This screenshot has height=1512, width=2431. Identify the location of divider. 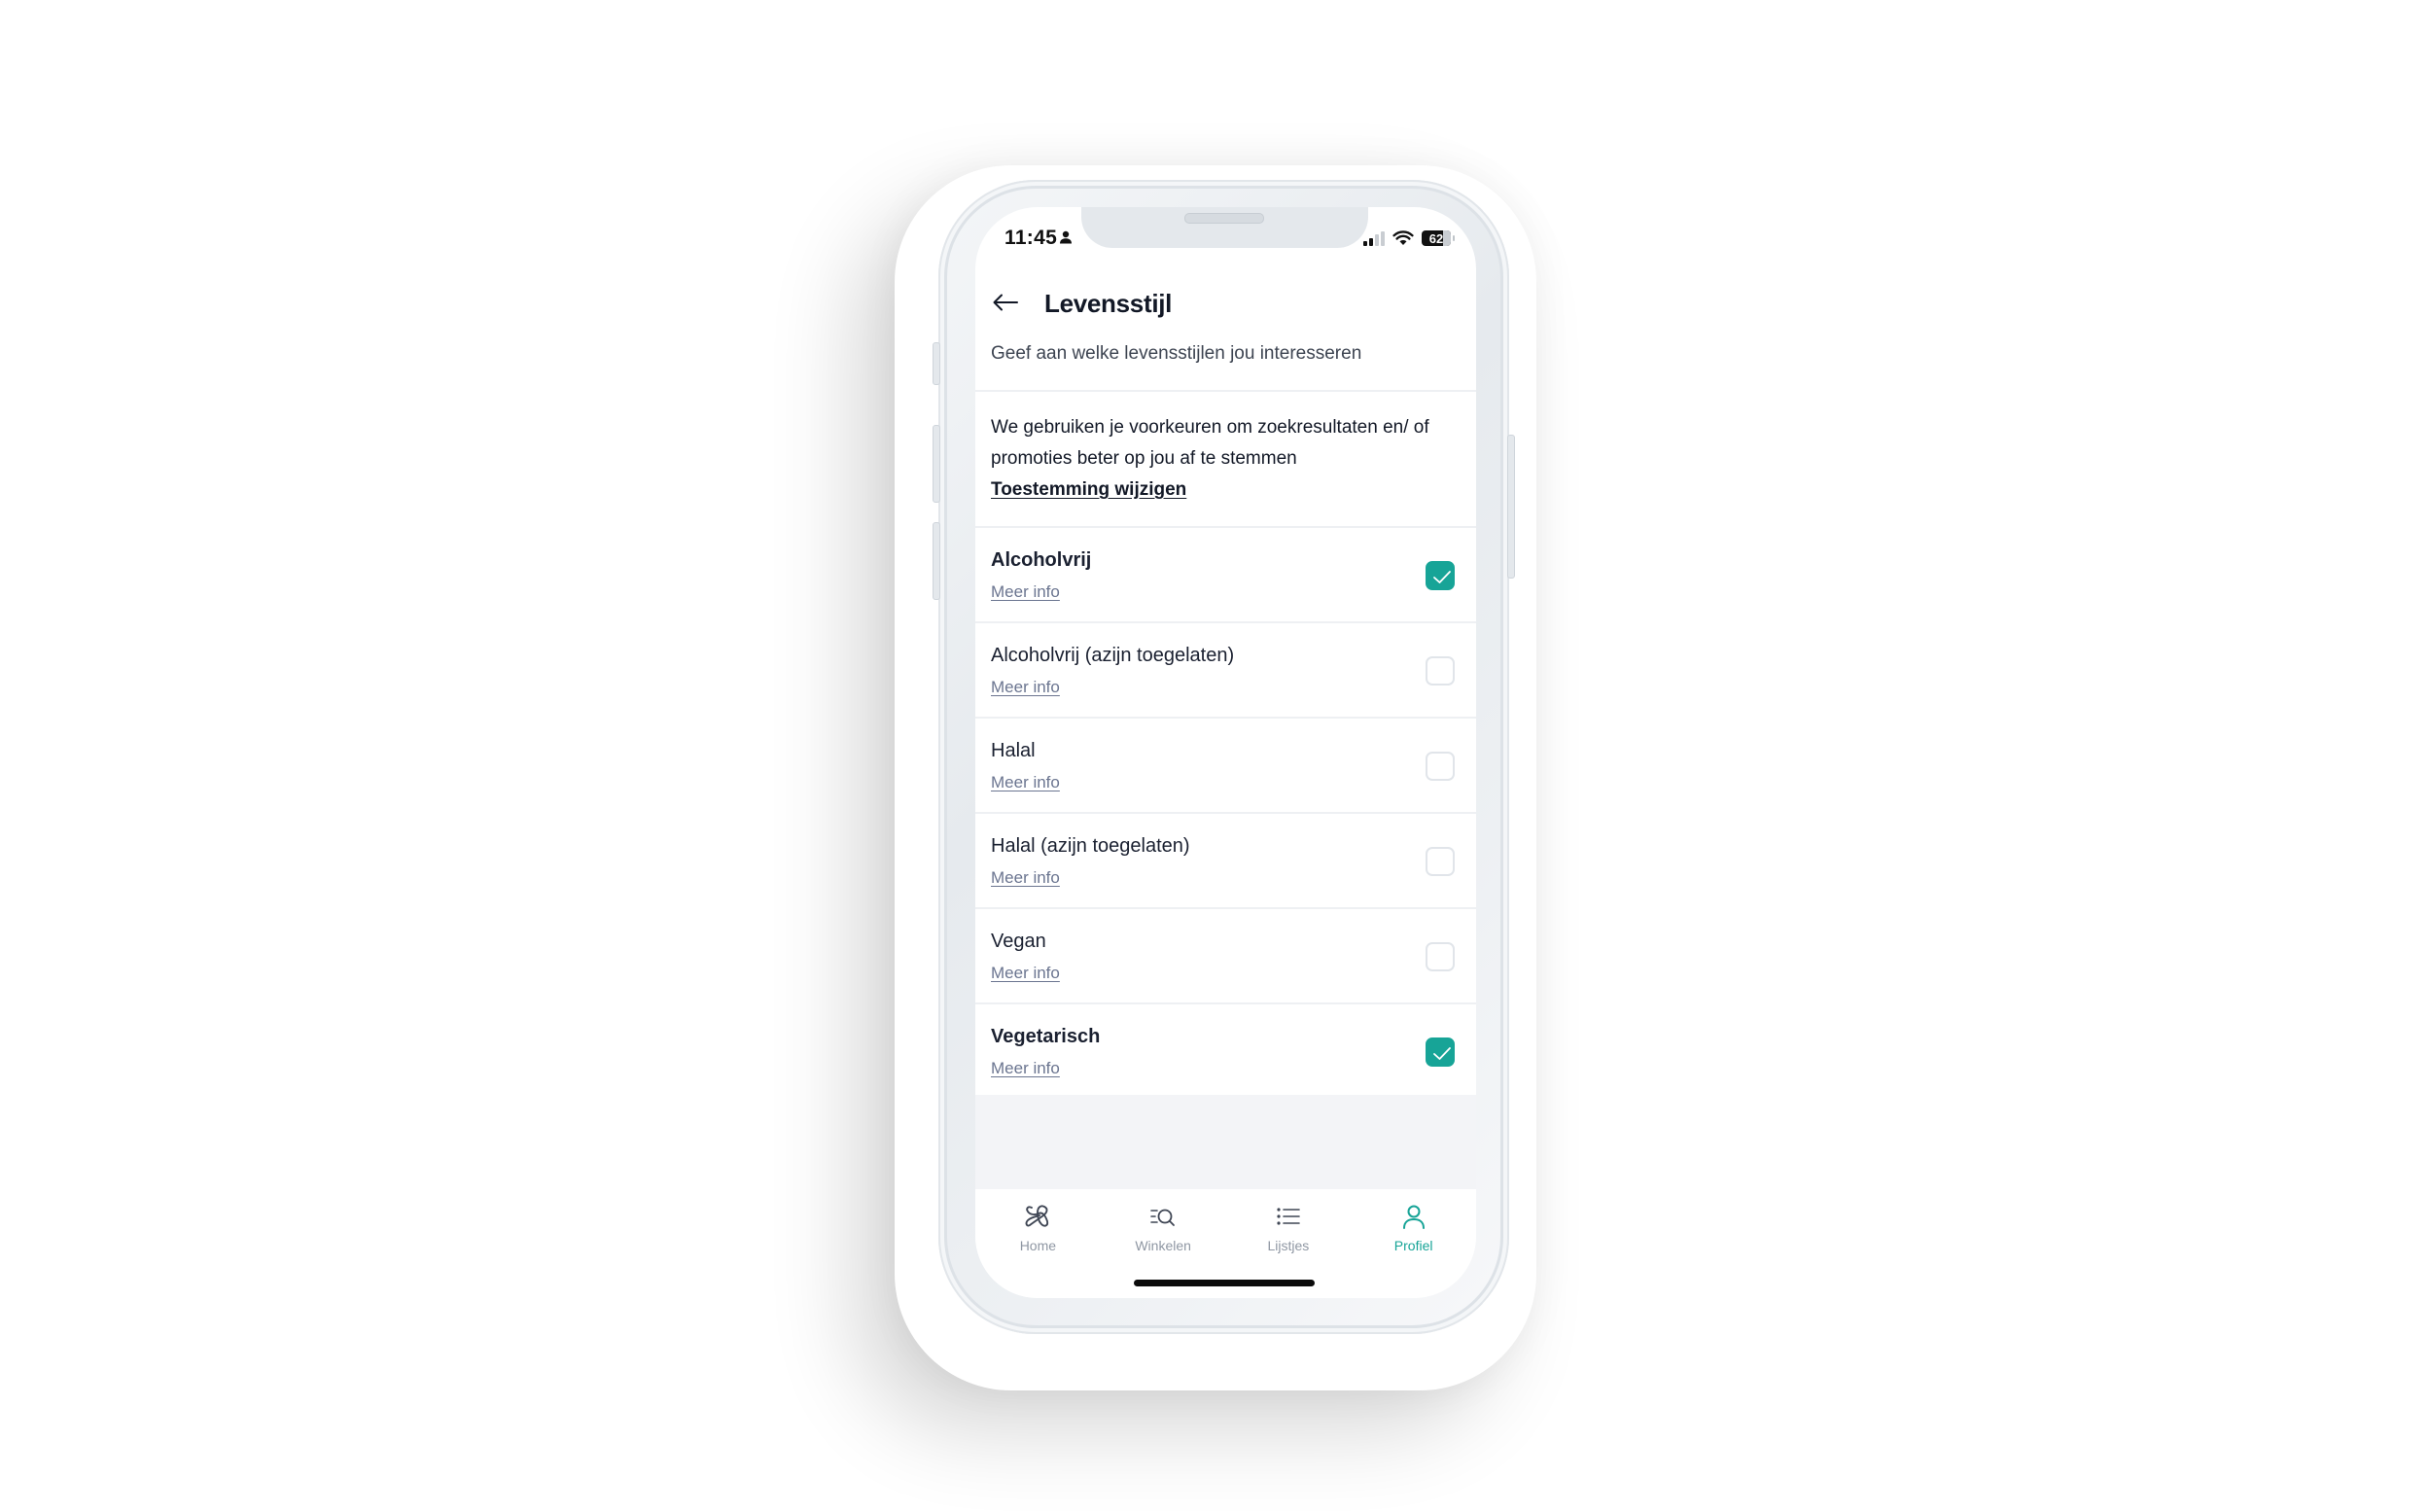
(1225, 391).